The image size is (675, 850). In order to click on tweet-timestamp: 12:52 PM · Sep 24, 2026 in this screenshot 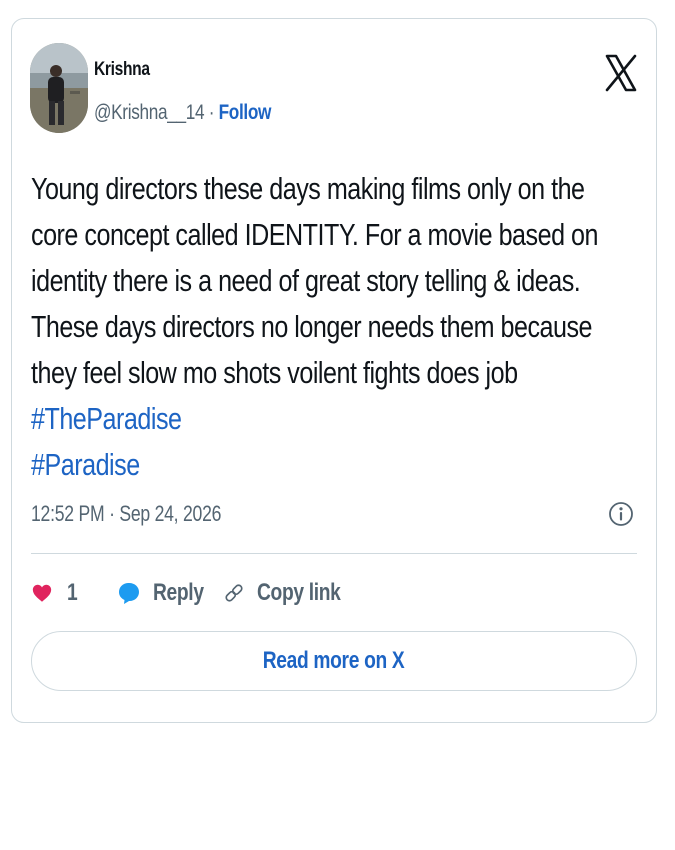, I will do `click(126, 514)`.